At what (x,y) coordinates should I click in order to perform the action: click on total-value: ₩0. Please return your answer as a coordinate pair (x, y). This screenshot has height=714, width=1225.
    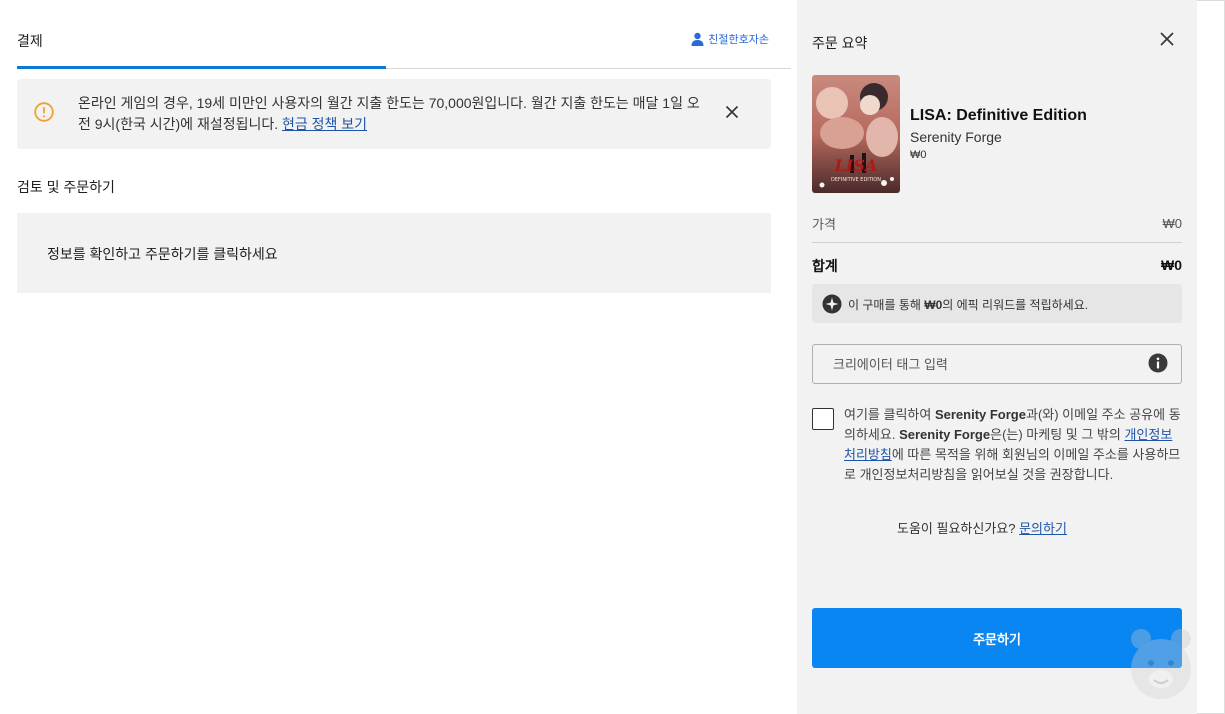
    Looking at the image, I should click on (1171, 265).